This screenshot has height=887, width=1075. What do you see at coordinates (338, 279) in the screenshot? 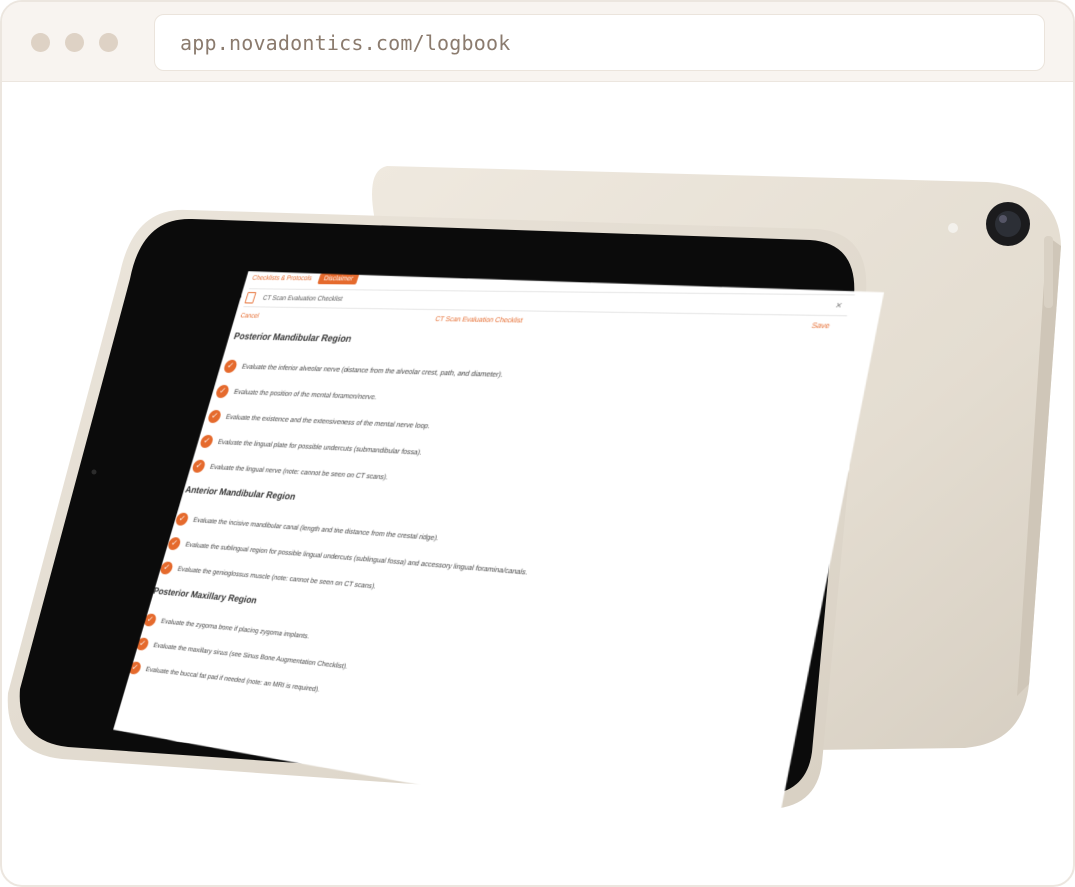
I see `tab-disclaimer: Disclaimer` at bounding box center [338, 279].